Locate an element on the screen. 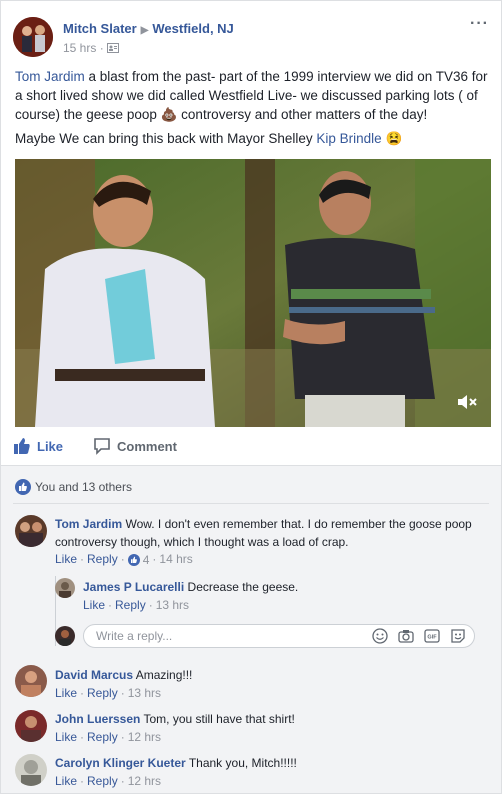 This screenshot has height=794, width=502. comment-2-actions: Like · Reply · 13 hrs is located at coordinates (108, 693).